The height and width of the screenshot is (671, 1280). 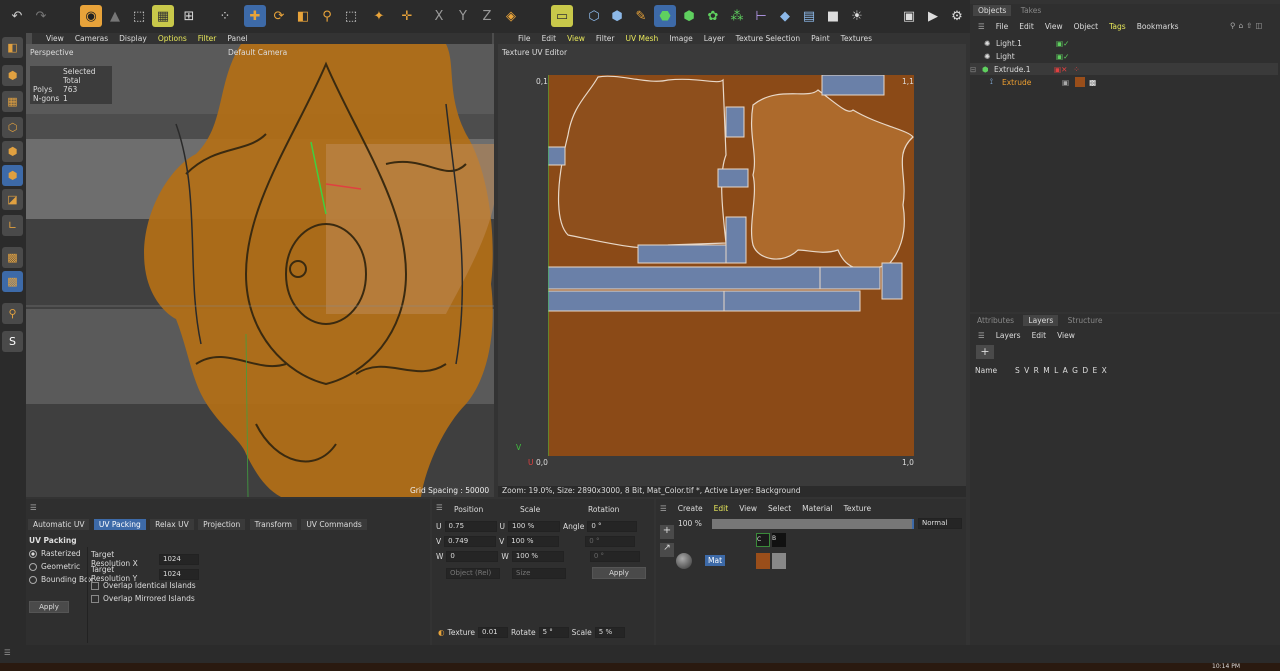 I want to click on phong-tag-icon: ⁘, so click(x=1076, y=69).